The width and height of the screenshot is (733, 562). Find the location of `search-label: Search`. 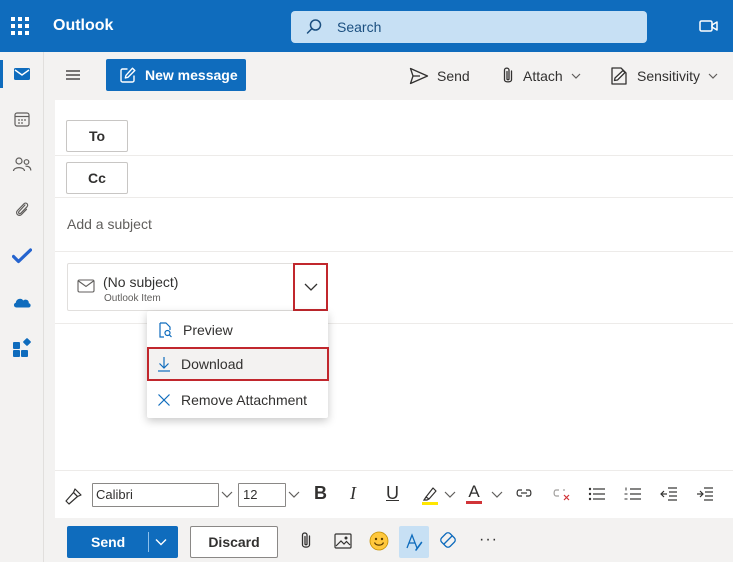

search-label: Search is located at coordinates (359, 27).